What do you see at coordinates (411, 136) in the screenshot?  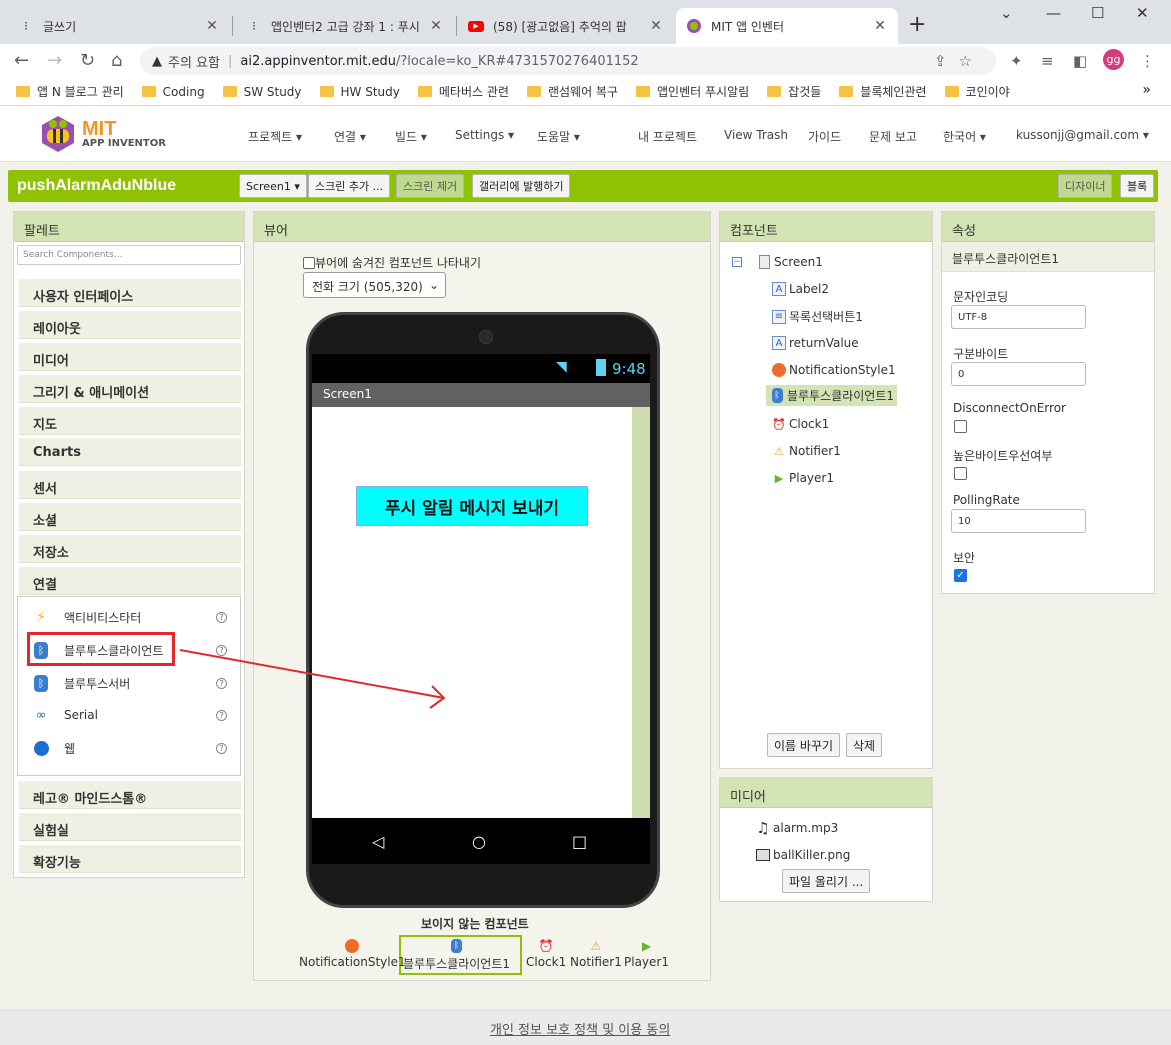 I see `menu-build: 빌드 ▾` at bounding box center [411, 136].